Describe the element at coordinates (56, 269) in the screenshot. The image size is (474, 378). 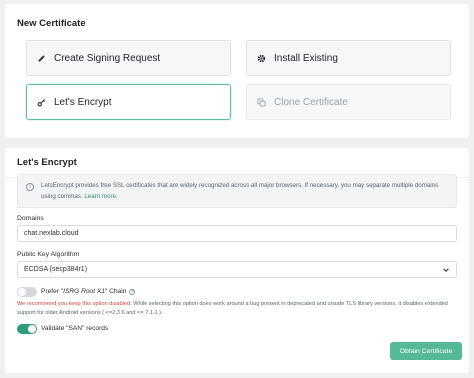
I see `algorithm-value: ECDSA (secp384r1)` at that location.